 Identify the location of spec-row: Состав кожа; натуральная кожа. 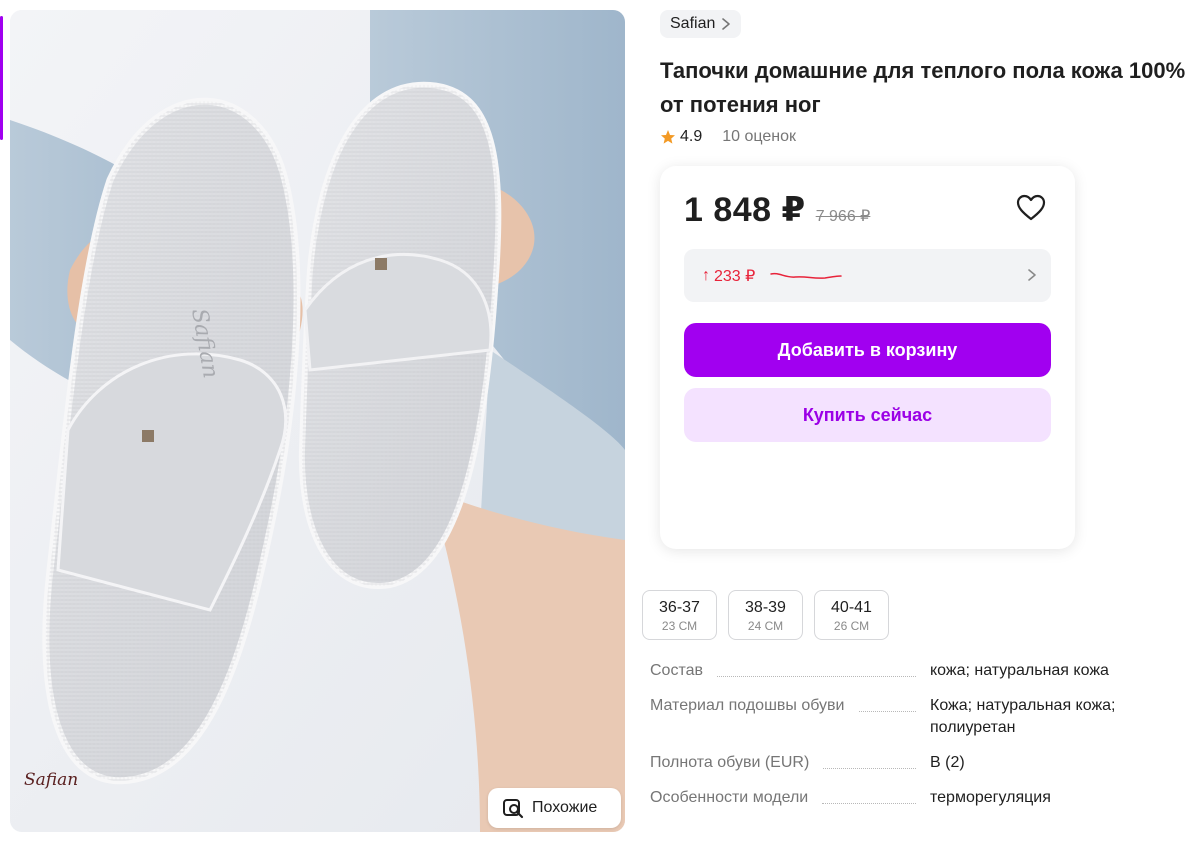
(920, 671).